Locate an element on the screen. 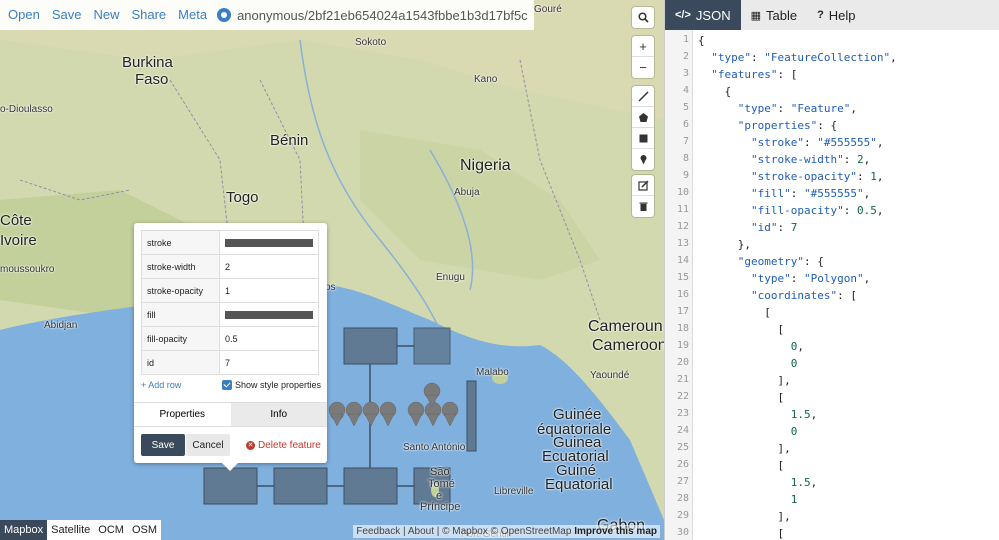  menu-new: New is located at coordinates (106, 15).